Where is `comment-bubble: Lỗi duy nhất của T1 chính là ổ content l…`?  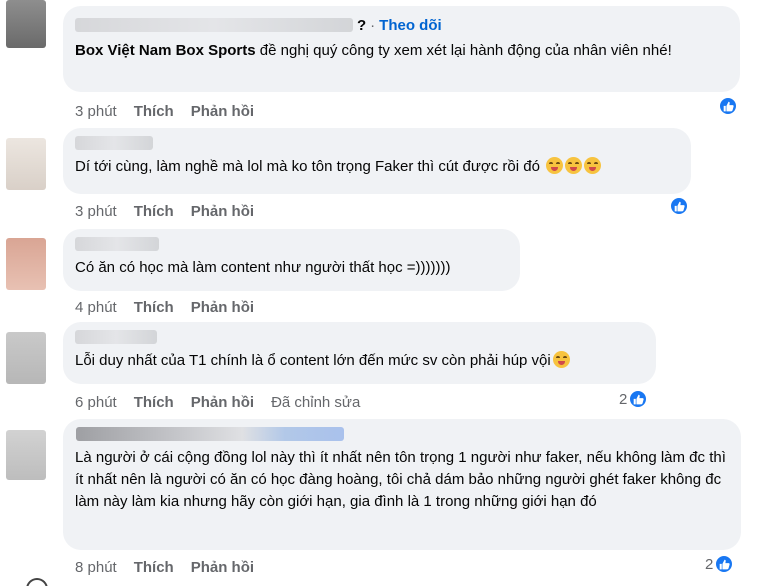 comment-bubble: Lỗi duy nhất của T1 chính là ổ content l… is located at coordinates (359, 353).